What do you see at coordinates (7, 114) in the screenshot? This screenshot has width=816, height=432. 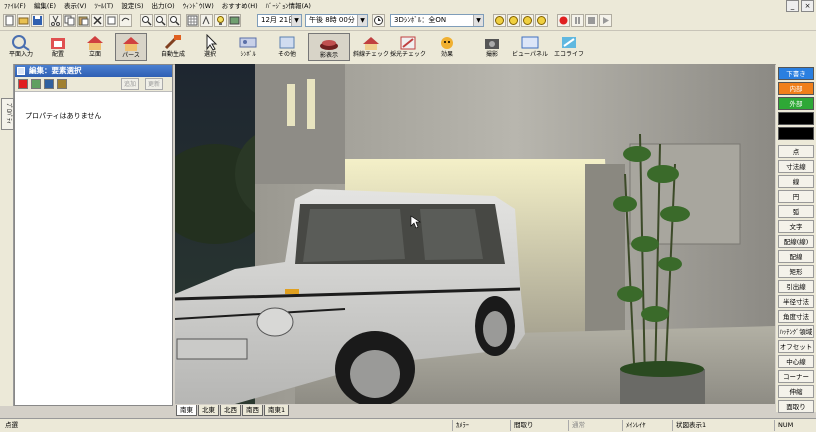 I see `property-side-tab: ﾌﾟﾛﾊﾟﾃｨ` at bounding box center [7, 114].